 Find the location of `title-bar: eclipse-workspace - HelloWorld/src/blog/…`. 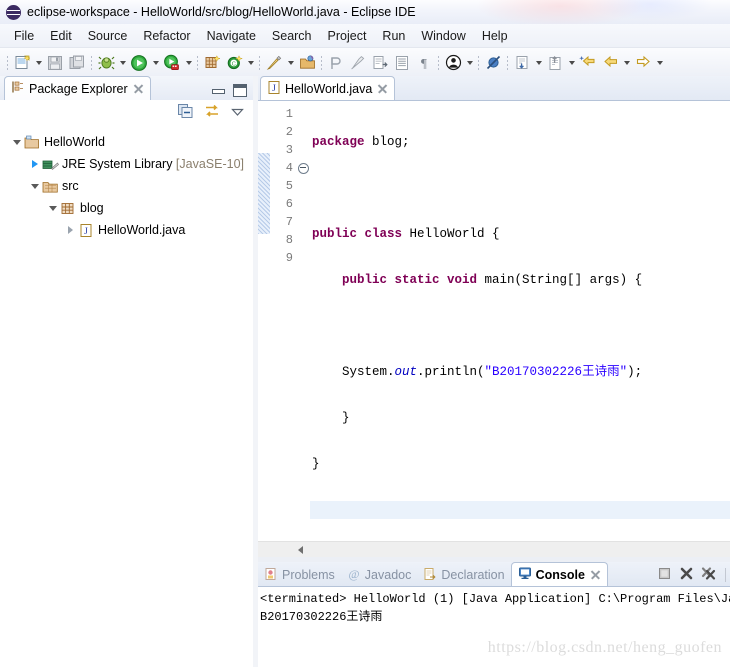

title-bar: eclipse-workspace - HelloWorld/src/blog/… is located at coordinates (365, 12).